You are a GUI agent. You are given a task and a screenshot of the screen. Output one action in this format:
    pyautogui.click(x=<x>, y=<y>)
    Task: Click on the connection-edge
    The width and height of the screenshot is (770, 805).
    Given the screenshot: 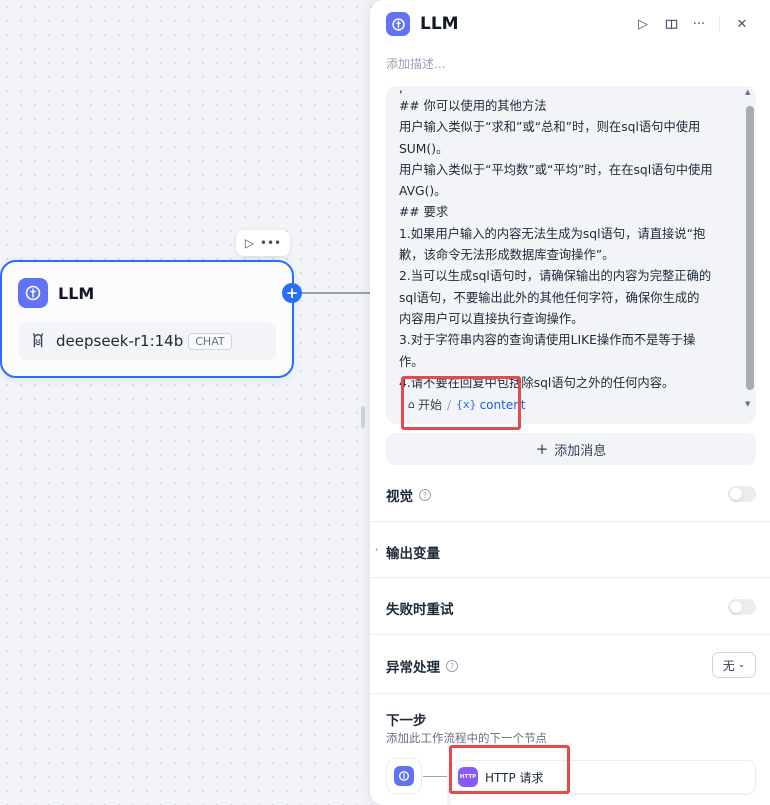 What is the action you would take?
    pyautogui.click(x=335, y=293)
    